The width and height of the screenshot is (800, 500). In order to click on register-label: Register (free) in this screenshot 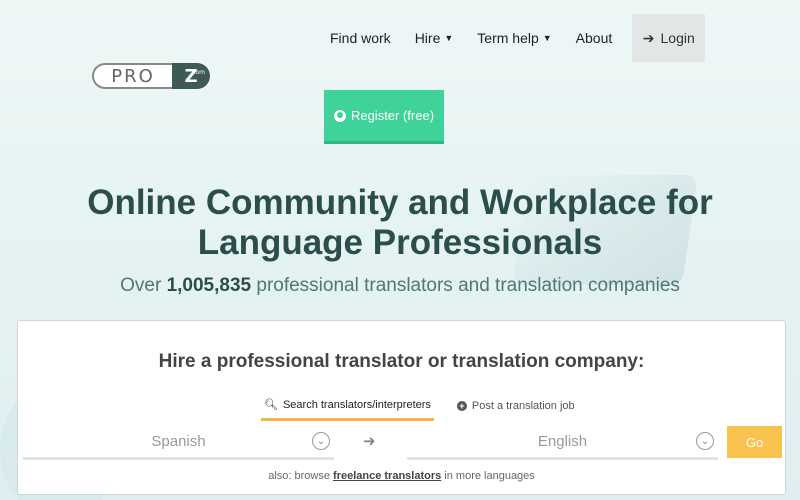, I will do `click(392, 115)`.